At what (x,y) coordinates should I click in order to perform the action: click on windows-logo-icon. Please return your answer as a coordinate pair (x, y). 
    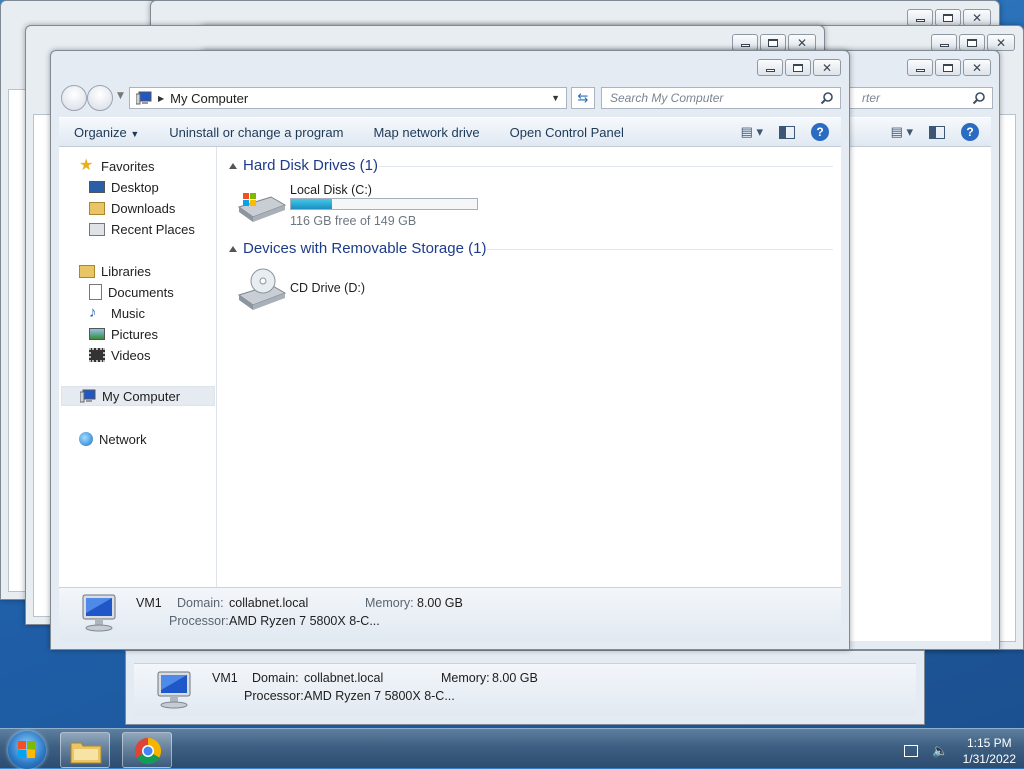
    Looking at the image, I should click on (26, 749).